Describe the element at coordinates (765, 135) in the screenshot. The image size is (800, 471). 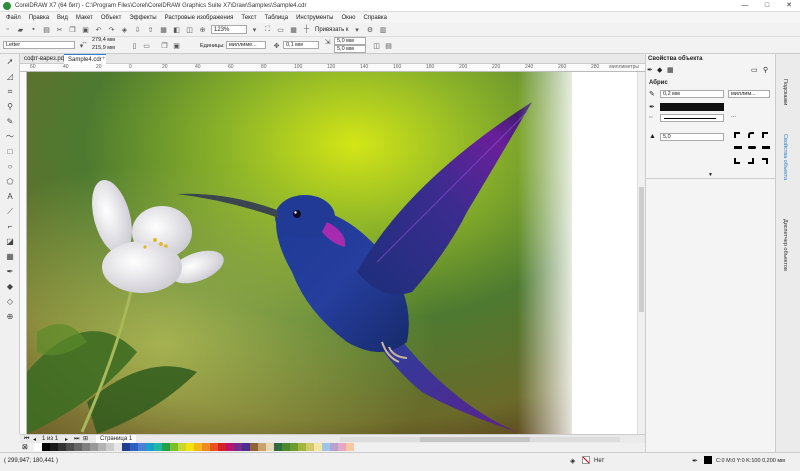
I see `bevel-join-icon` at that location.